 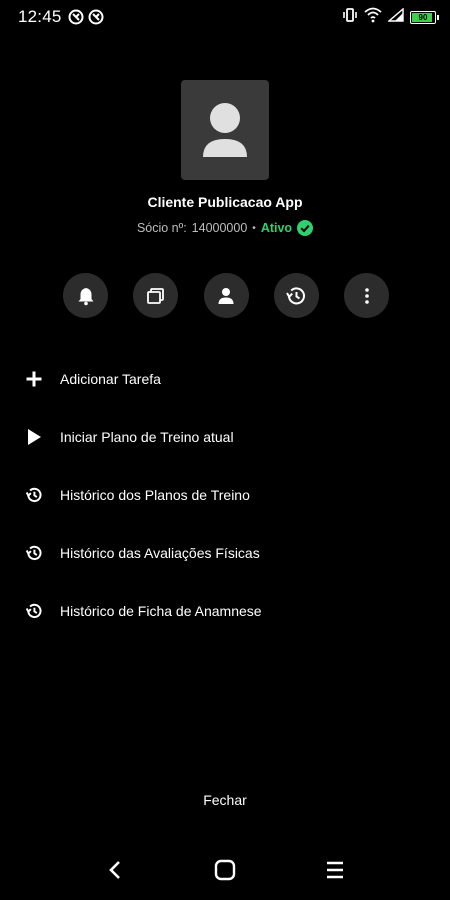 I want to click on action-buttons-row, so click(x=226, y=295).